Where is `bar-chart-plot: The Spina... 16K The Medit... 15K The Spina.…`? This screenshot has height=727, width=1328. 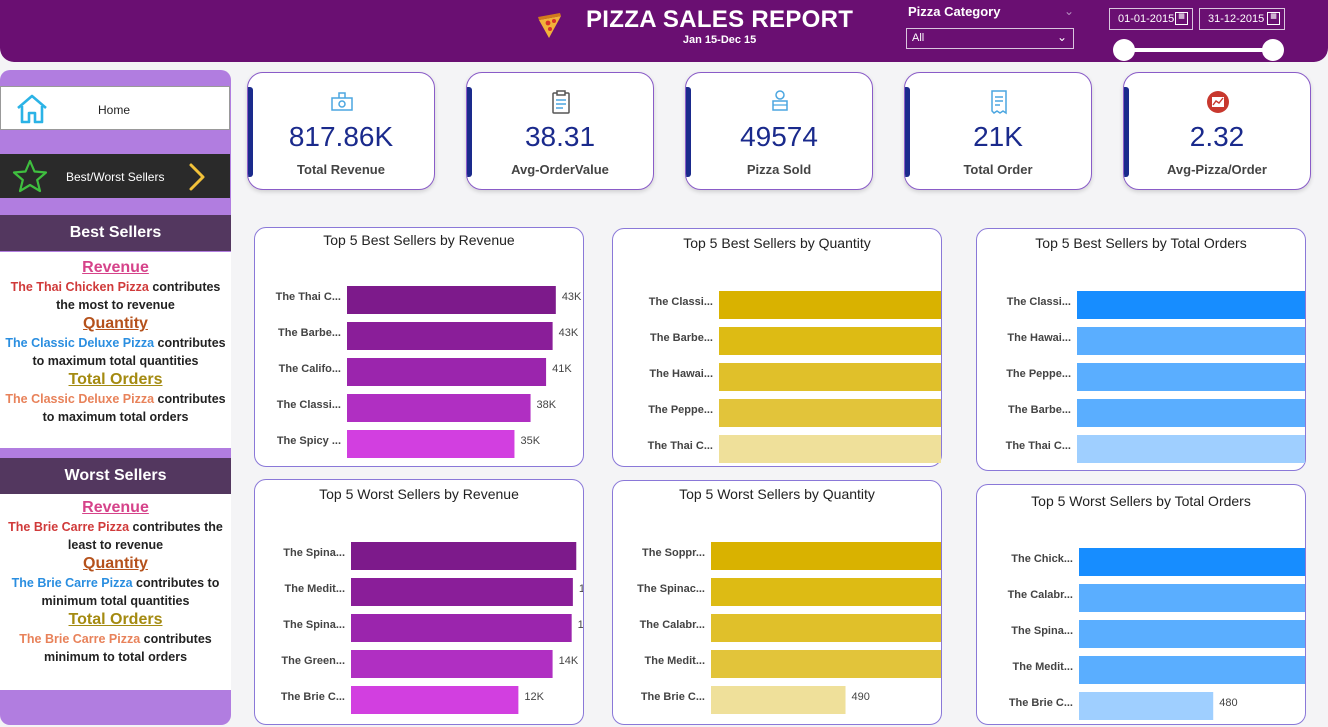 bar-chart-plot: The Spina... 16K The Medit... 15K The Spina.… is located at coordinates (432, 628).